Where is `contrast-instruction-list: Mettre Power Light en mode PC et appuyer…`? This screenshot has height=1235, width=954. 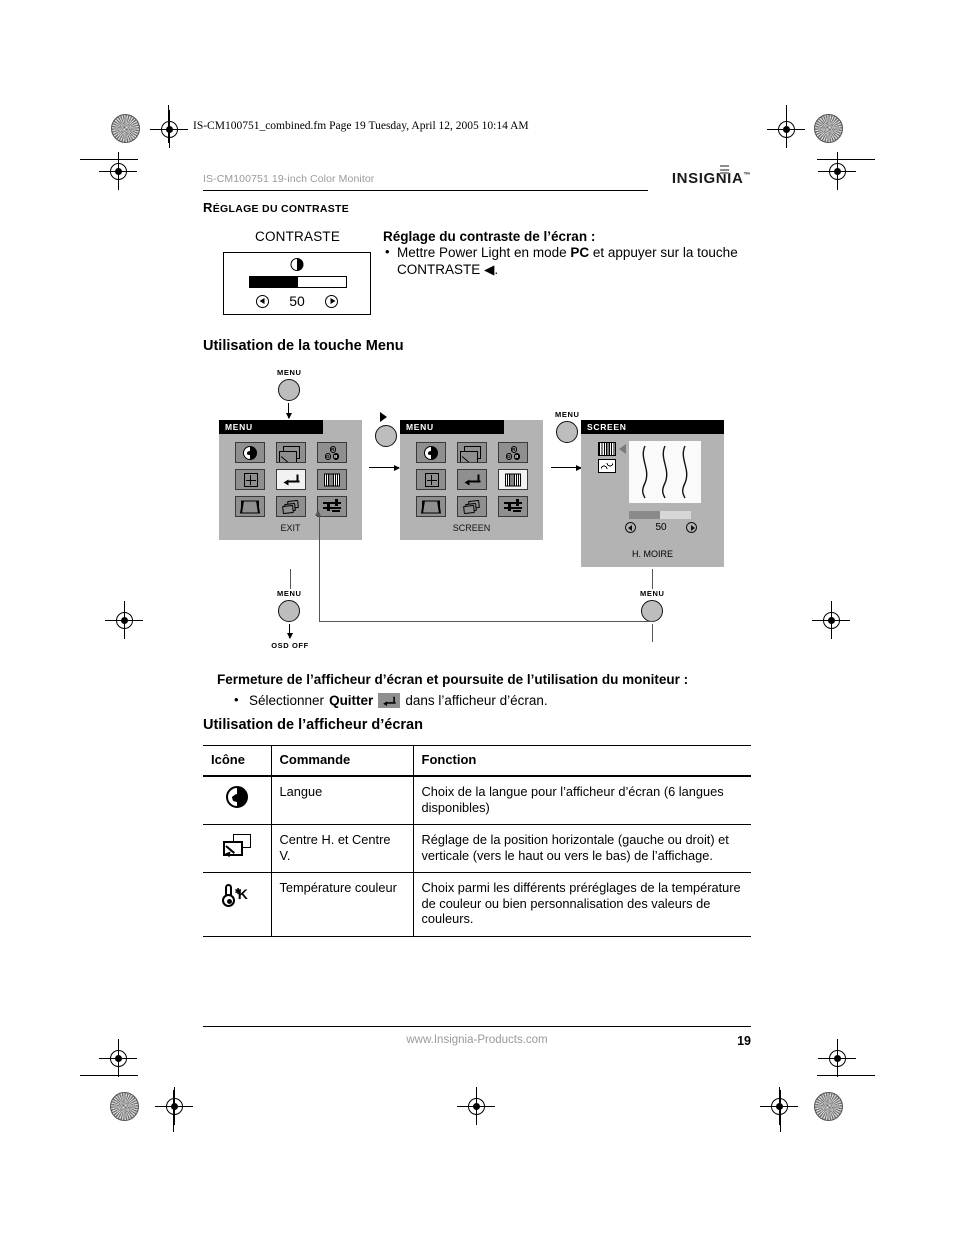
contrast-instruction-list: Mettre Power Light en mode PC et appuyer… is located at coordinates (568, 261).